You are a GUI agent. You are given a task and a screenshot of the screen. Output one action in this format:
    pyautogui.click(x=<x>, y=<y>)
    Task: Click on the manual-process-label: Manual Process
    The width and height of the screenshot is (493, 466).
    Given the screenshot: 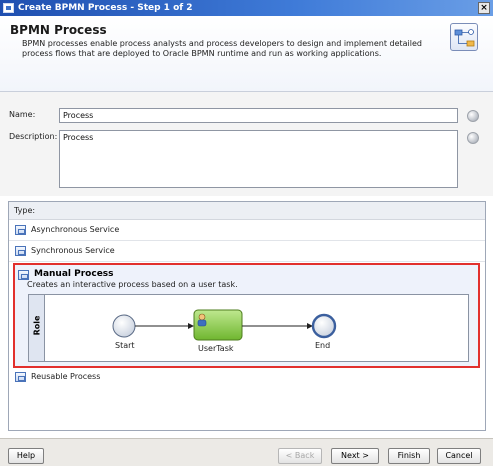 What is the action you would take?
    pyautogui.click(x=74, y=274)
    